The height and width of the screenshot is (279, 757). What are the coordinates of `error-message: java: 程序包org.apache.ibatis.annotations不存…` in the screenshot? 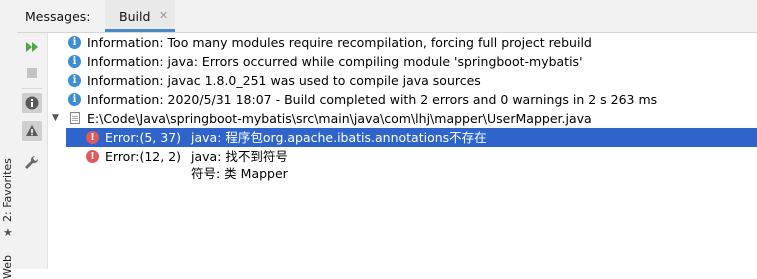 It's located at (339, 137).